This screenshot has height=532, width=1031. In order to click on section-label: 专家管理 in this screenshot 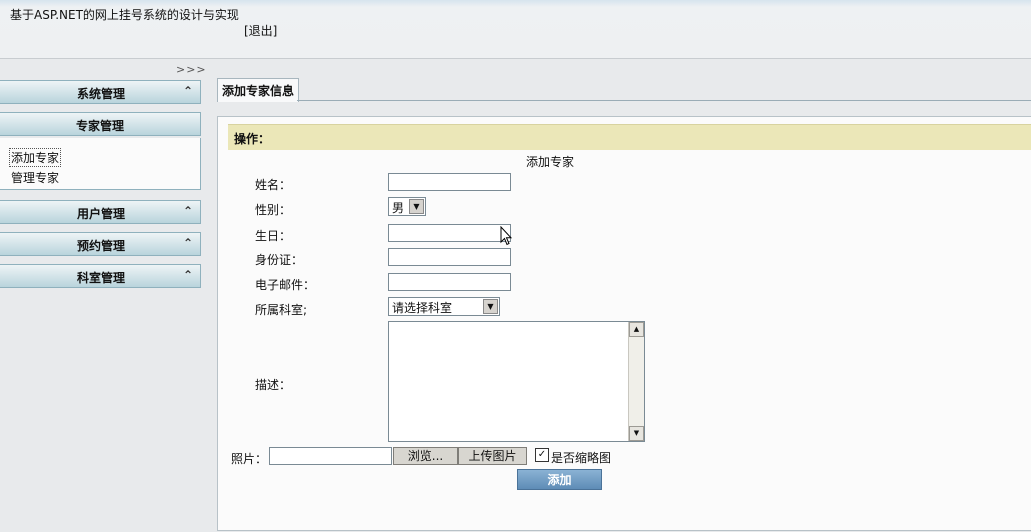, I will do `click(99, 126)`.